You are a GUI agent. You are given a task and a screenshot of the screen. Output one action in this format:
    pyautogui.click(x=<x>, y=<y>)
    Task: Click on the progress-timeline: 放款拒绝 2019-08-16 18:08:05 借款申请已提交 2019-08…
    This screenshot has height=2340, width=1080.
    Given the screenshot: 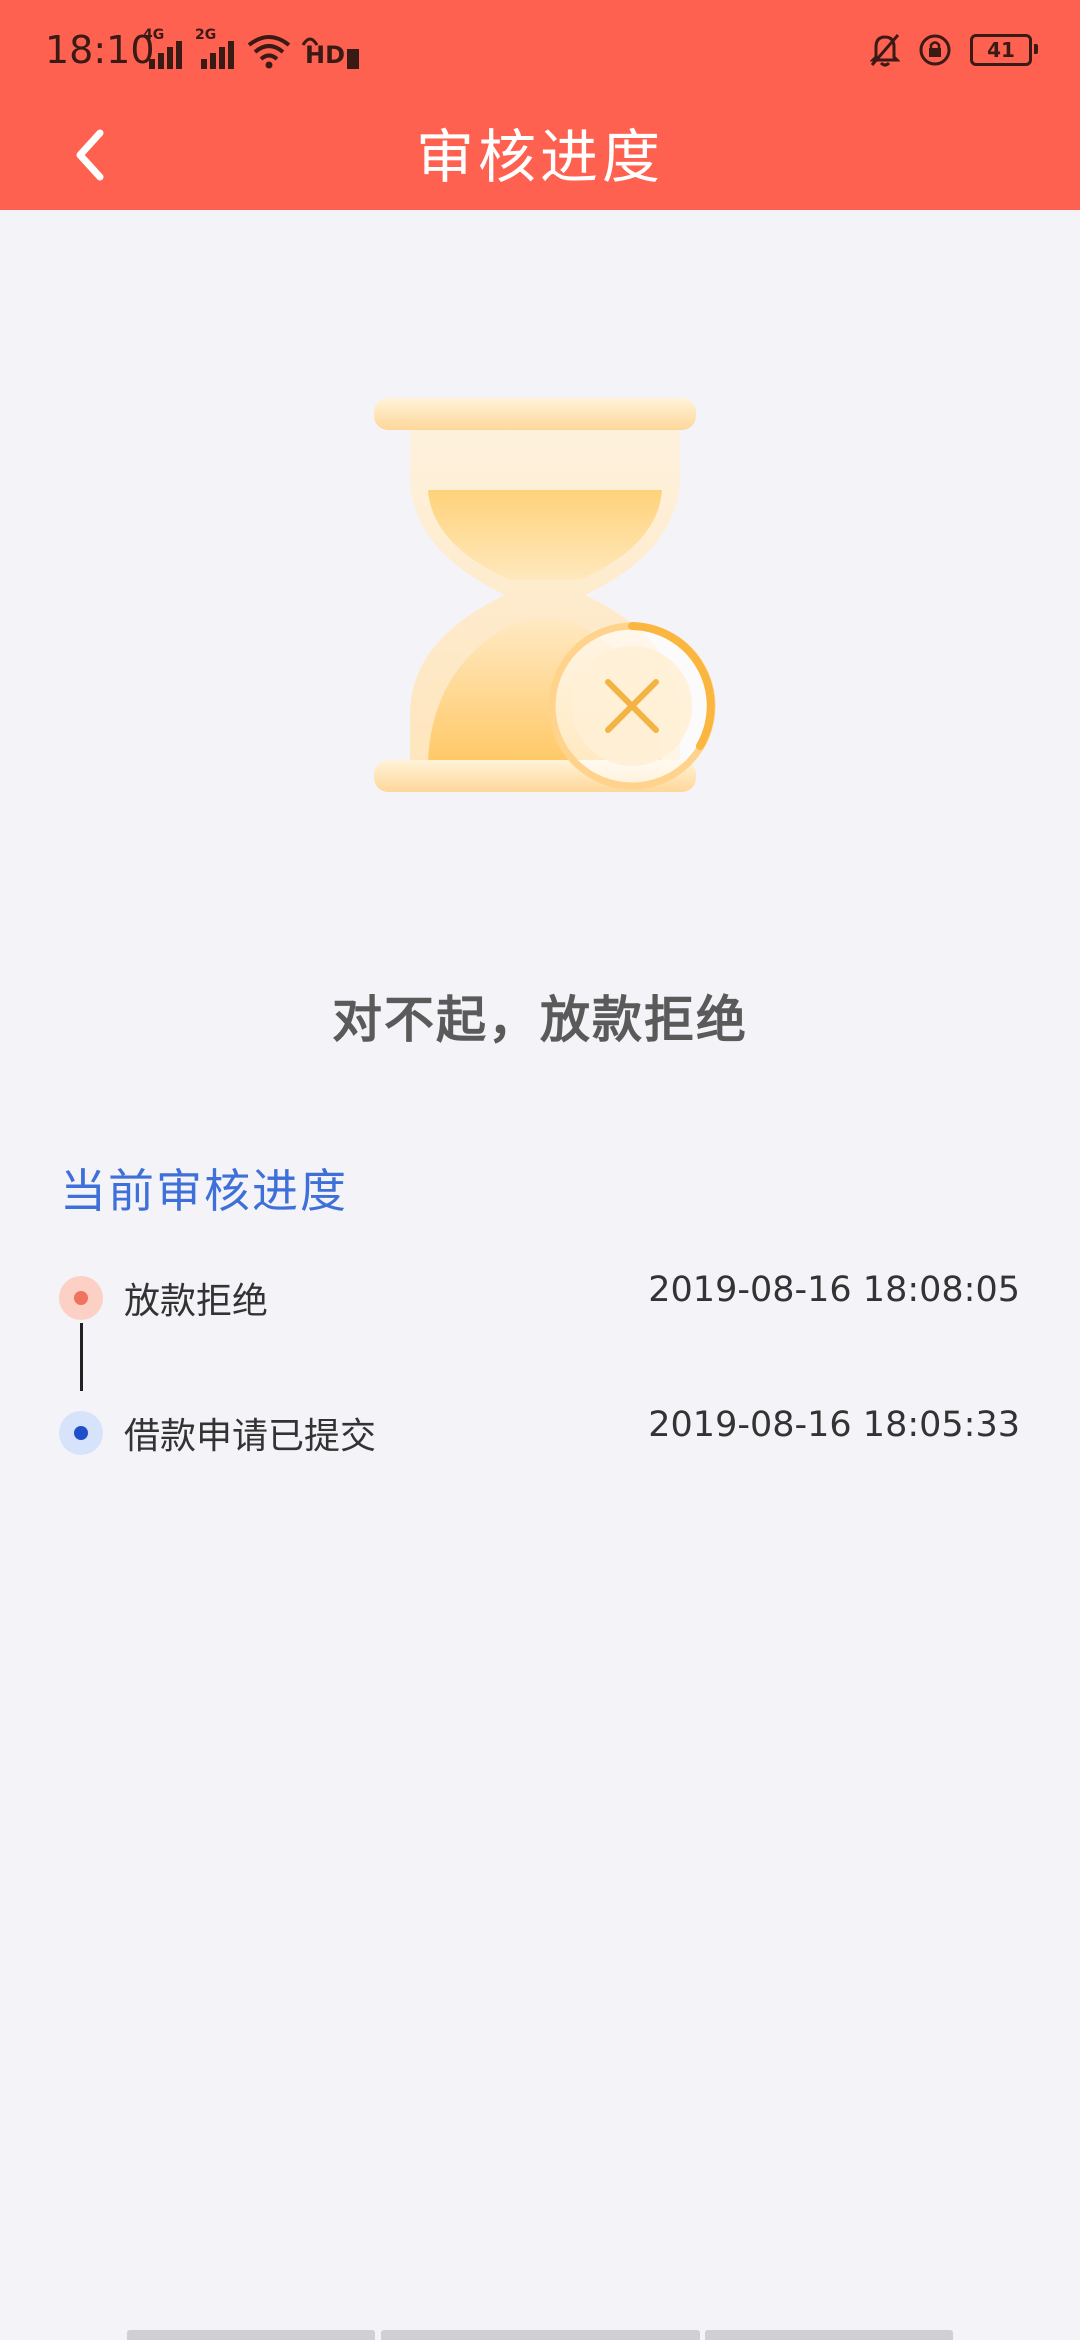 What is the action you would take?
    pyautogui.click(x=540, y=1360)
    